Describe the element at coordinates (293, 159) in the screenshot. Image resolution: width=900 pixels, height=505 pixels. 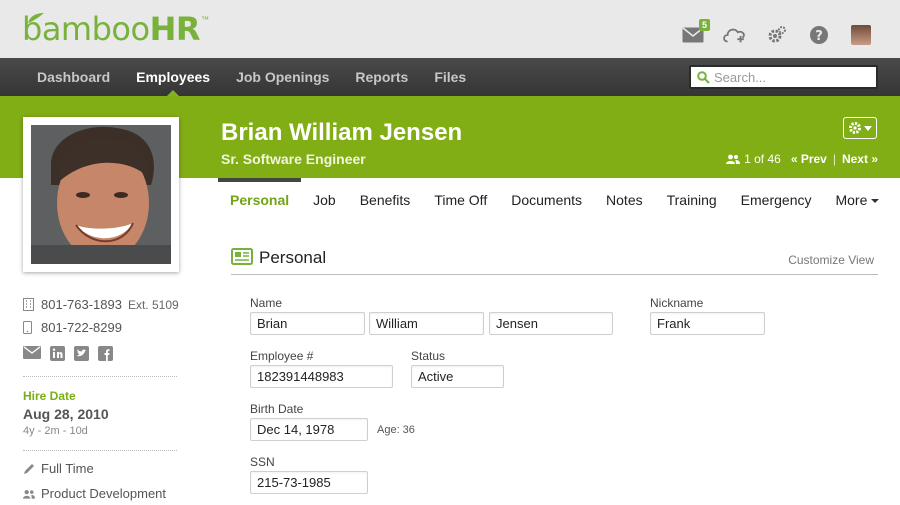
I see `employee-title: Sr. Software Engineer` at that location.